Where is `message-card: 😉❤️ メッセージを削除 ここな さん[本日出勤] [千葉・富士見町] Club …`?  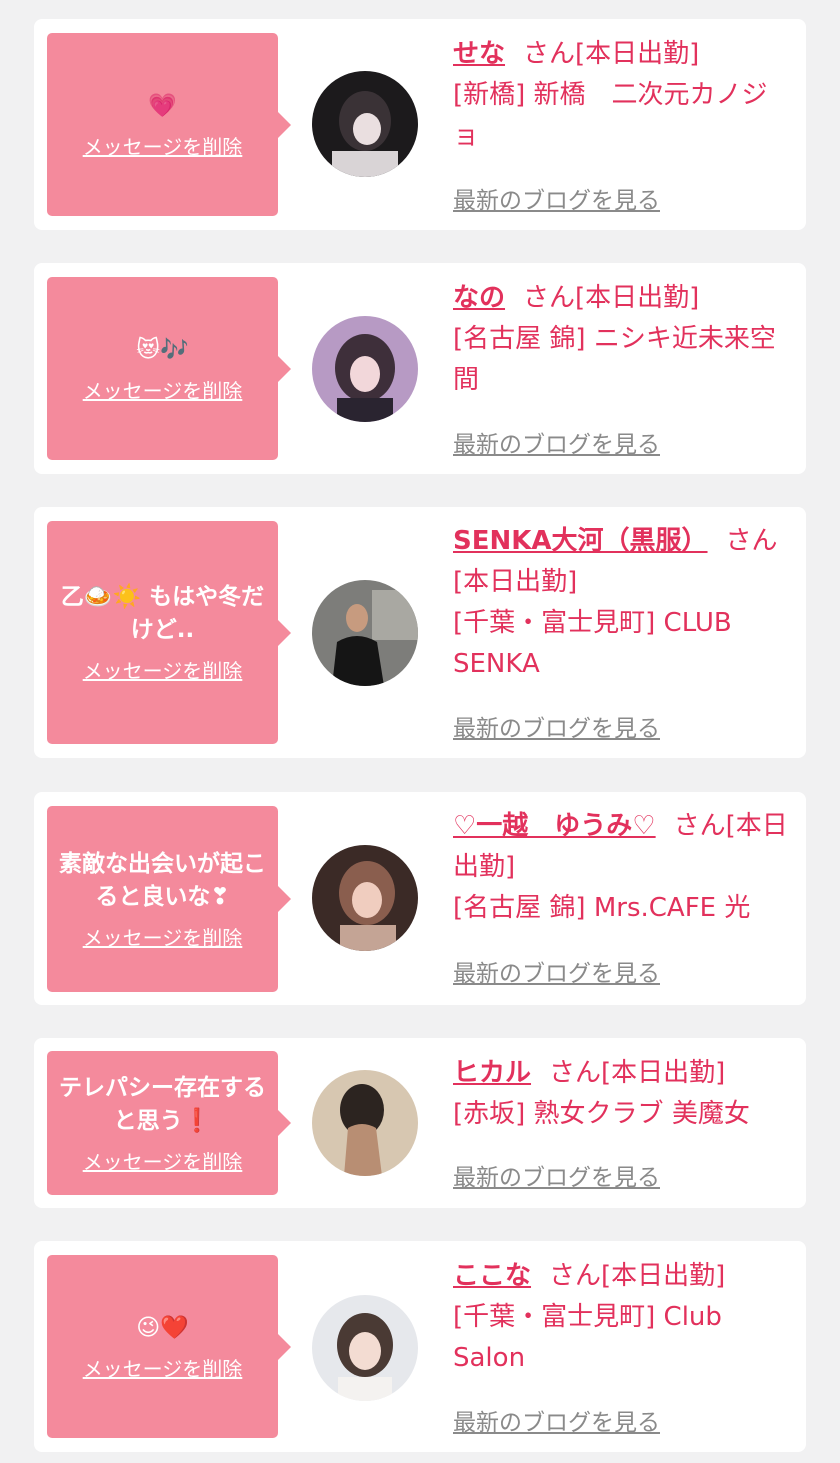 message-card: 😉❤️ メッセージを削除 ここな さん[本日出勤] [千葉・富士見町] Club … is located at coordinates (420, 1346).